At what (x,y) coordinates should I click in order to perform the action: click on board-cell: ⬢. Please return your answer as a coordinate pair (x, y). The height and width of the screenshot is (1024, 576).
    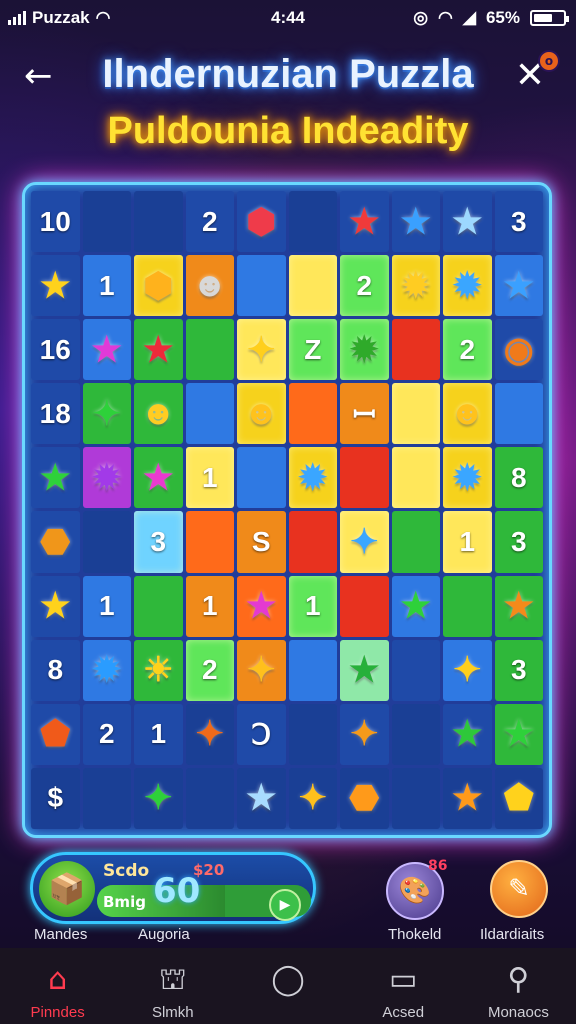
    Looking at the image, I should click on (158, 286).